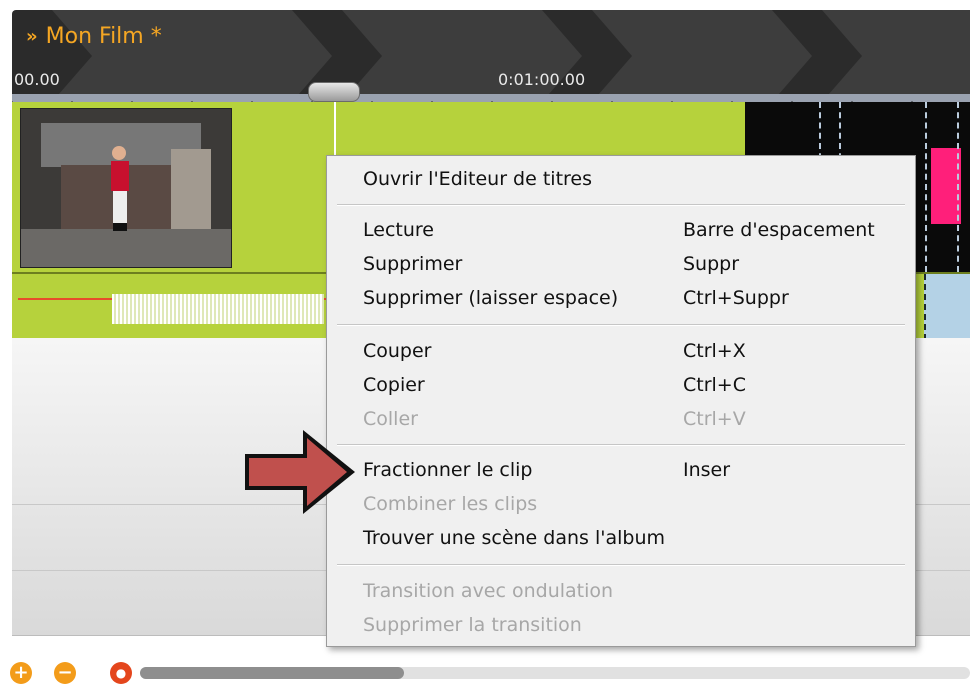  What do you see at coordinates (711, 264) in the screenshot?
I see `shortcut-delete: Suppr` at bounding box center [711, 264].